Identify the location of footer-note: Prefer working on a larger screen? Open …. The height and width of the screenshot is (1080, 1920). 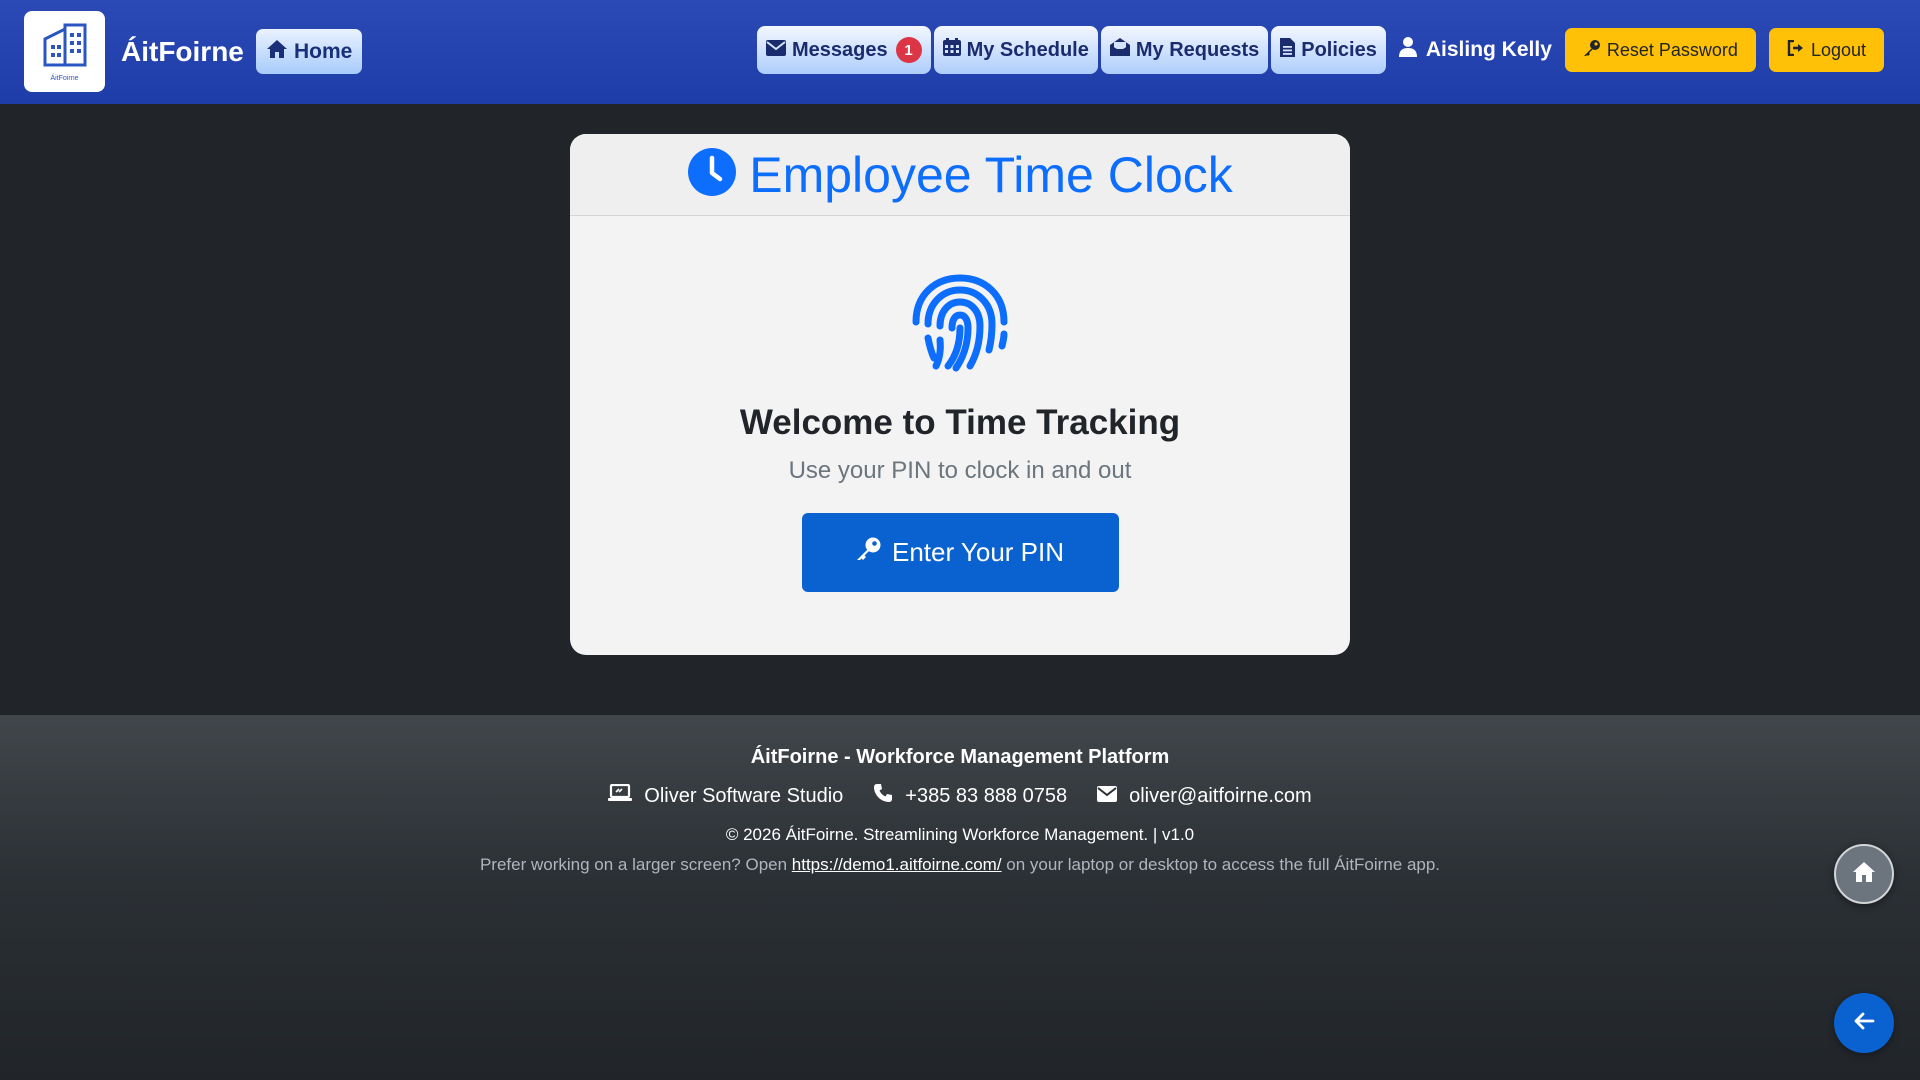
(960, 865).